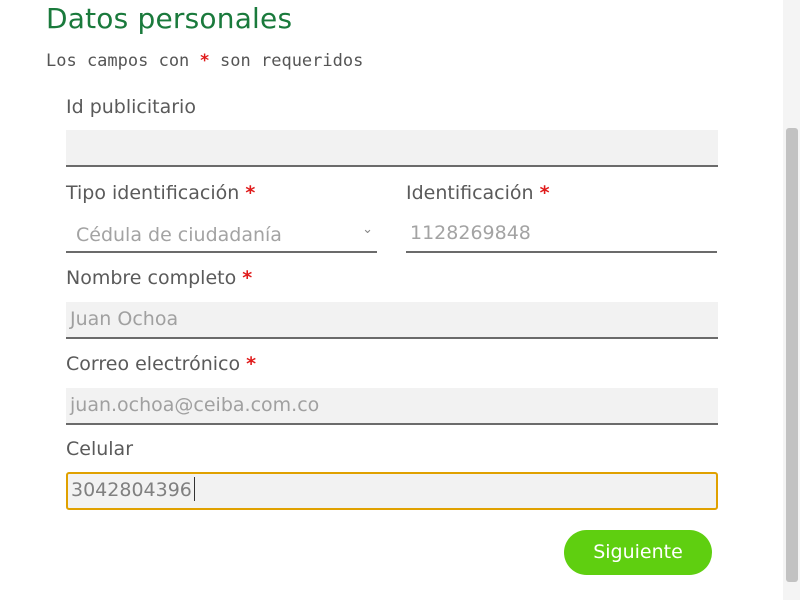  I want to click on nombre-completo-label-text: Nombre completo, so click(151, 278).